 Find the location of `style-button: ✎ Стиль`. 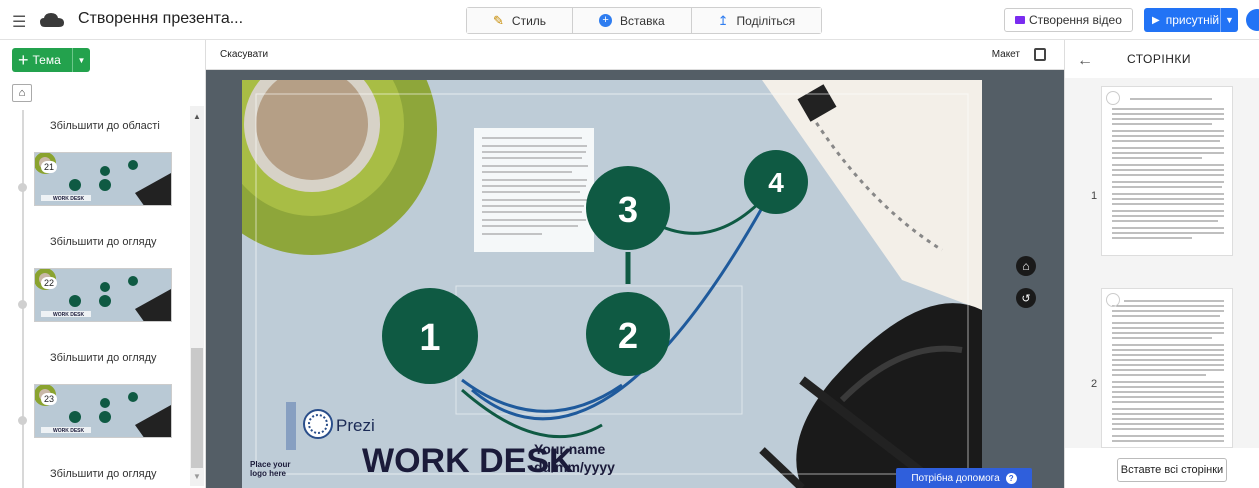

style-button: ✎ Стиль is located at coordinates (520, 20).